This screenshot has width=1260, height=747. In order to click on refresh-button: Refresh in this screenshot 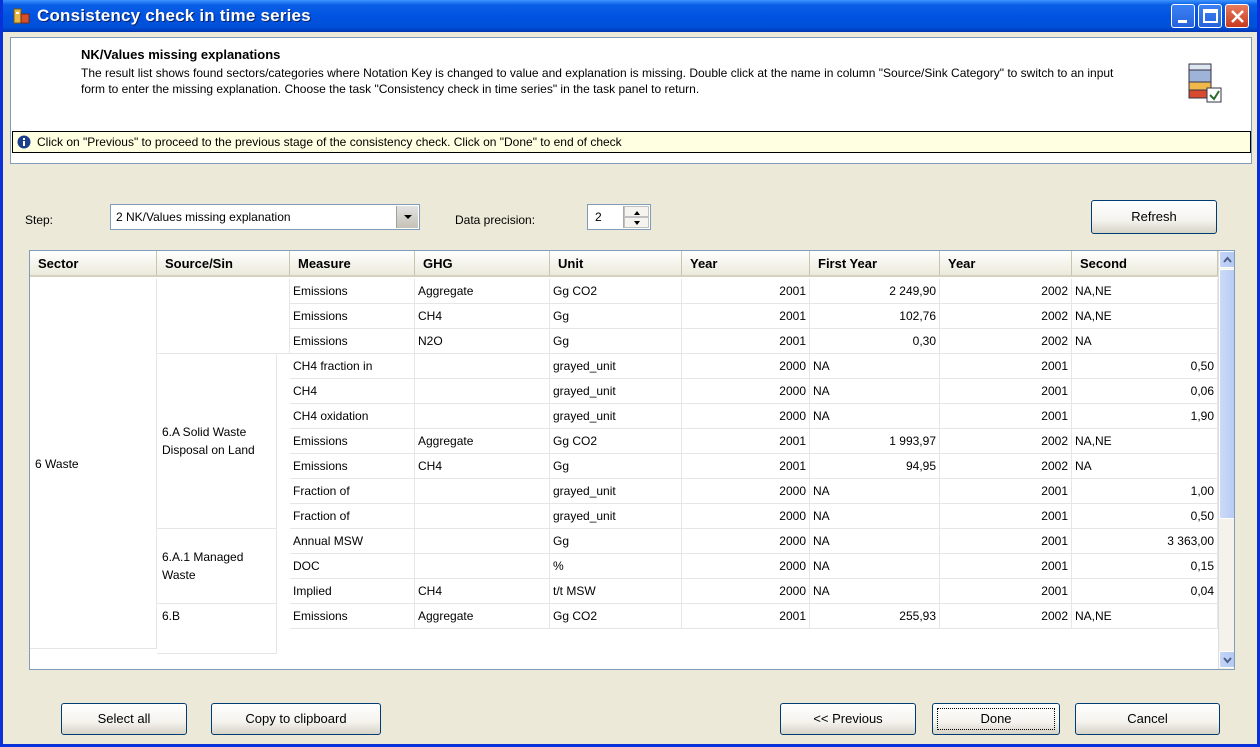, I will do `click(1154, 217)`.